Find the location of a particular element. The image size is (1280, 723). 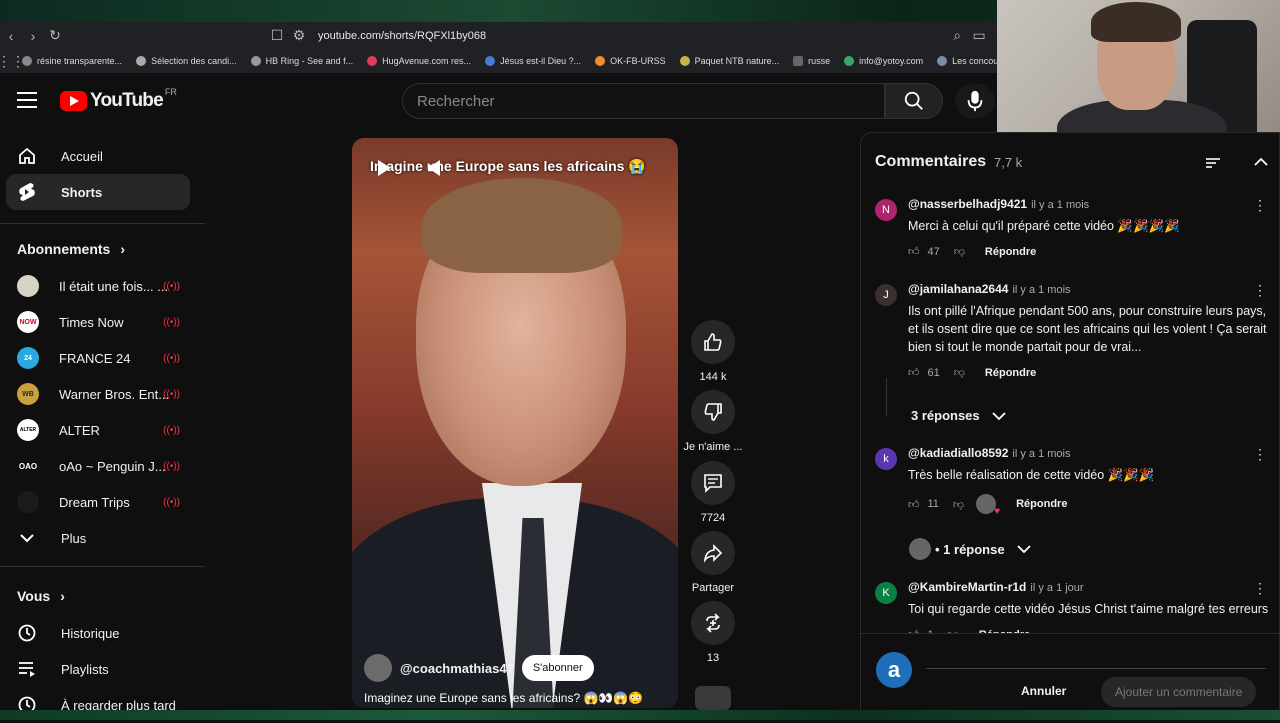

folder-icon is located at coordinates (798, 61).